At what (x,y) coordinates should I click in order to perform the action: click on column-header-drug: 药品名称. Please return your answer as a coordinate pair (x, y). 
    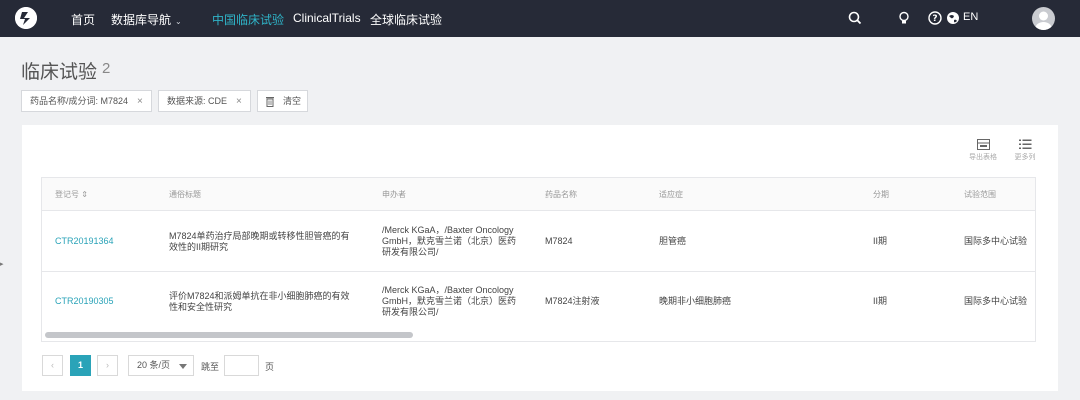
    Looking at the image, I should click on (561, 194).